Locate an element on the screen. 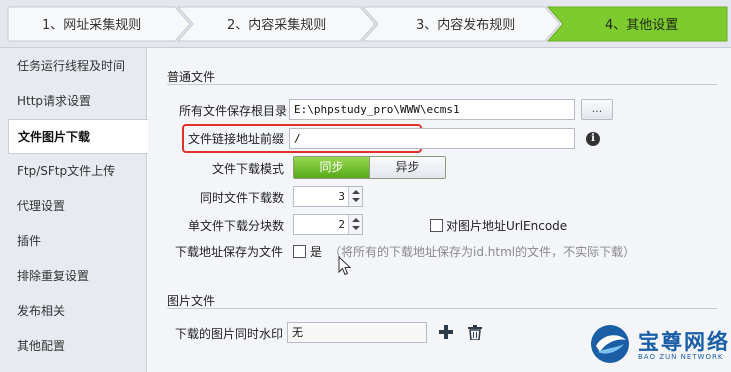 This screenshot has width=731, height=372. concurrent-downloads-stepper: 3 is located at coordinates (328, 196).